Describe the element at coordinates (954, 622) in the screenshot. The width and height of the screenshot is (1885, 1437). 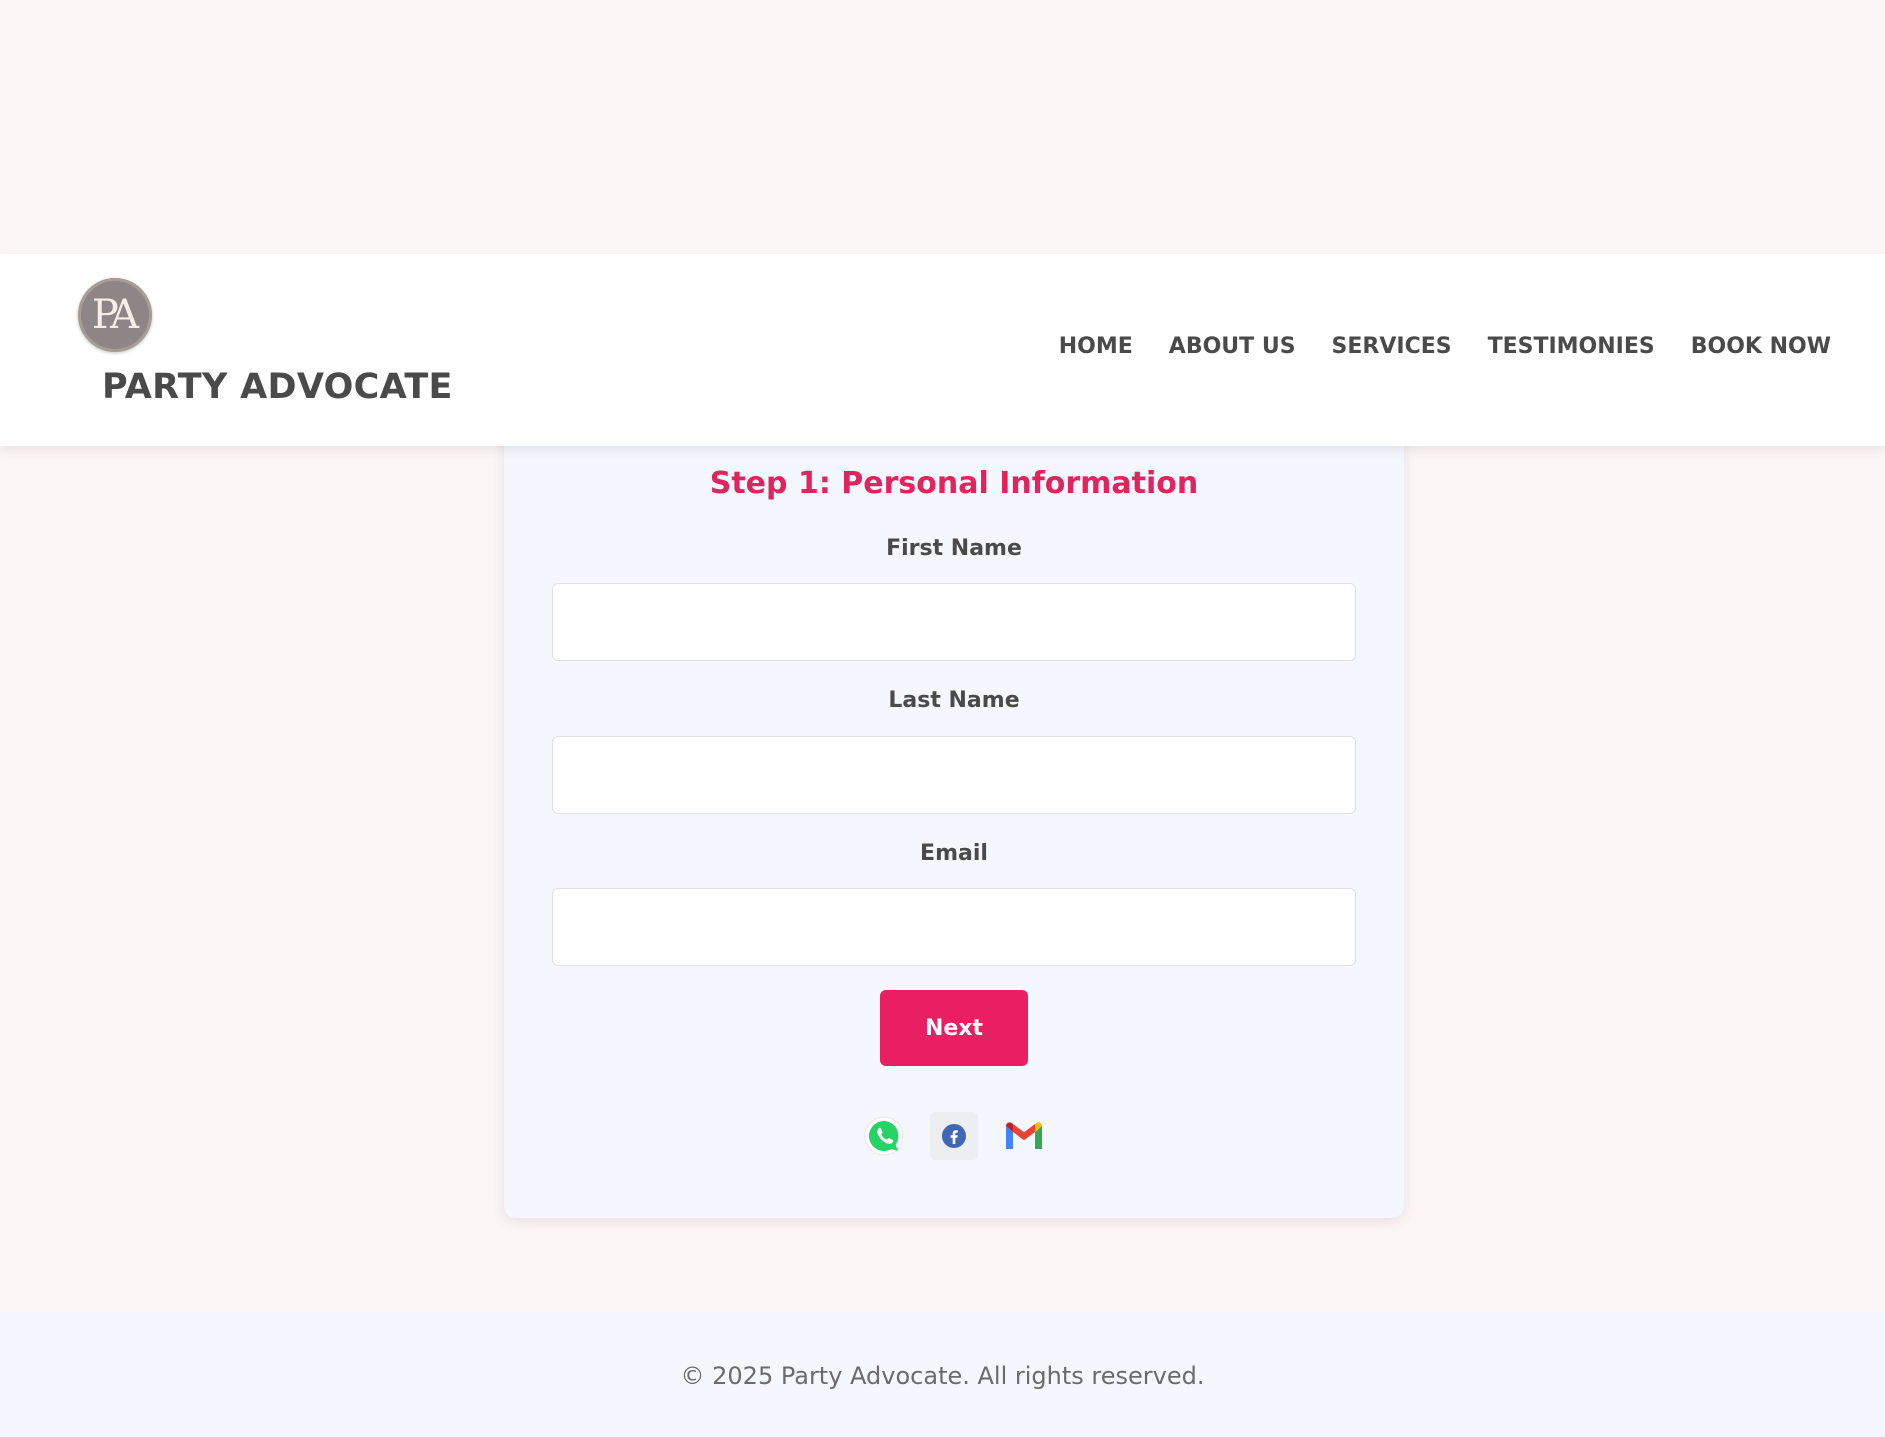
I see `first-name-input` at that location.